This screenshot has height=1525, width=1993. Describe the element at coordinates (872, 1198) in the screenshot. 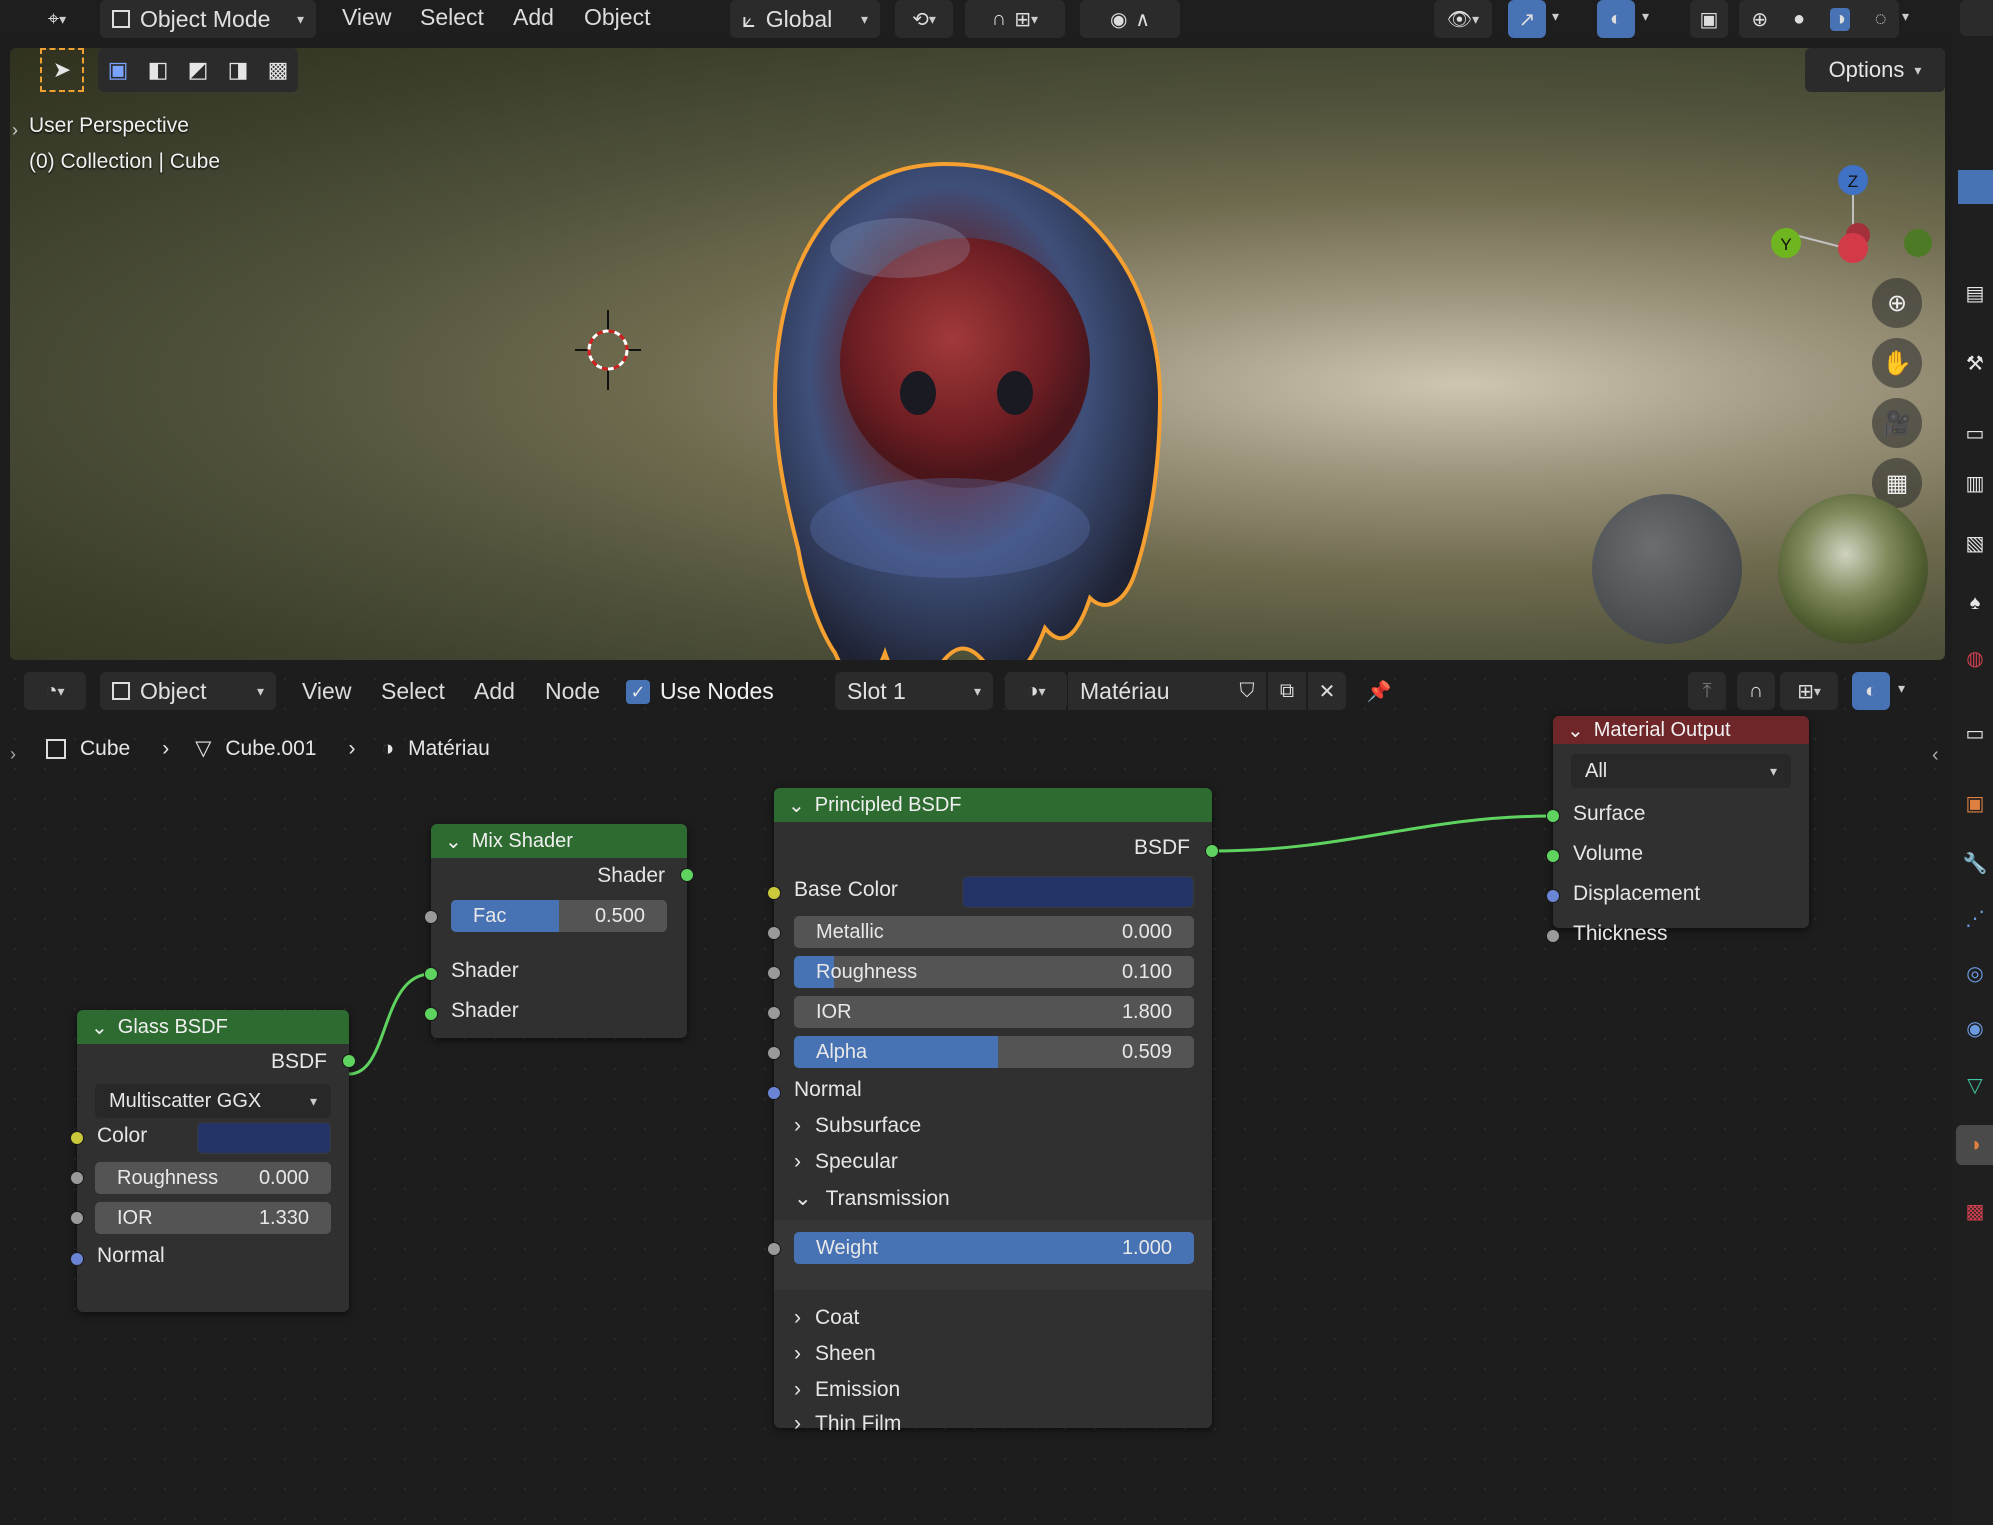

I see `panel-transmission: ⌄ Transmission` at that location.